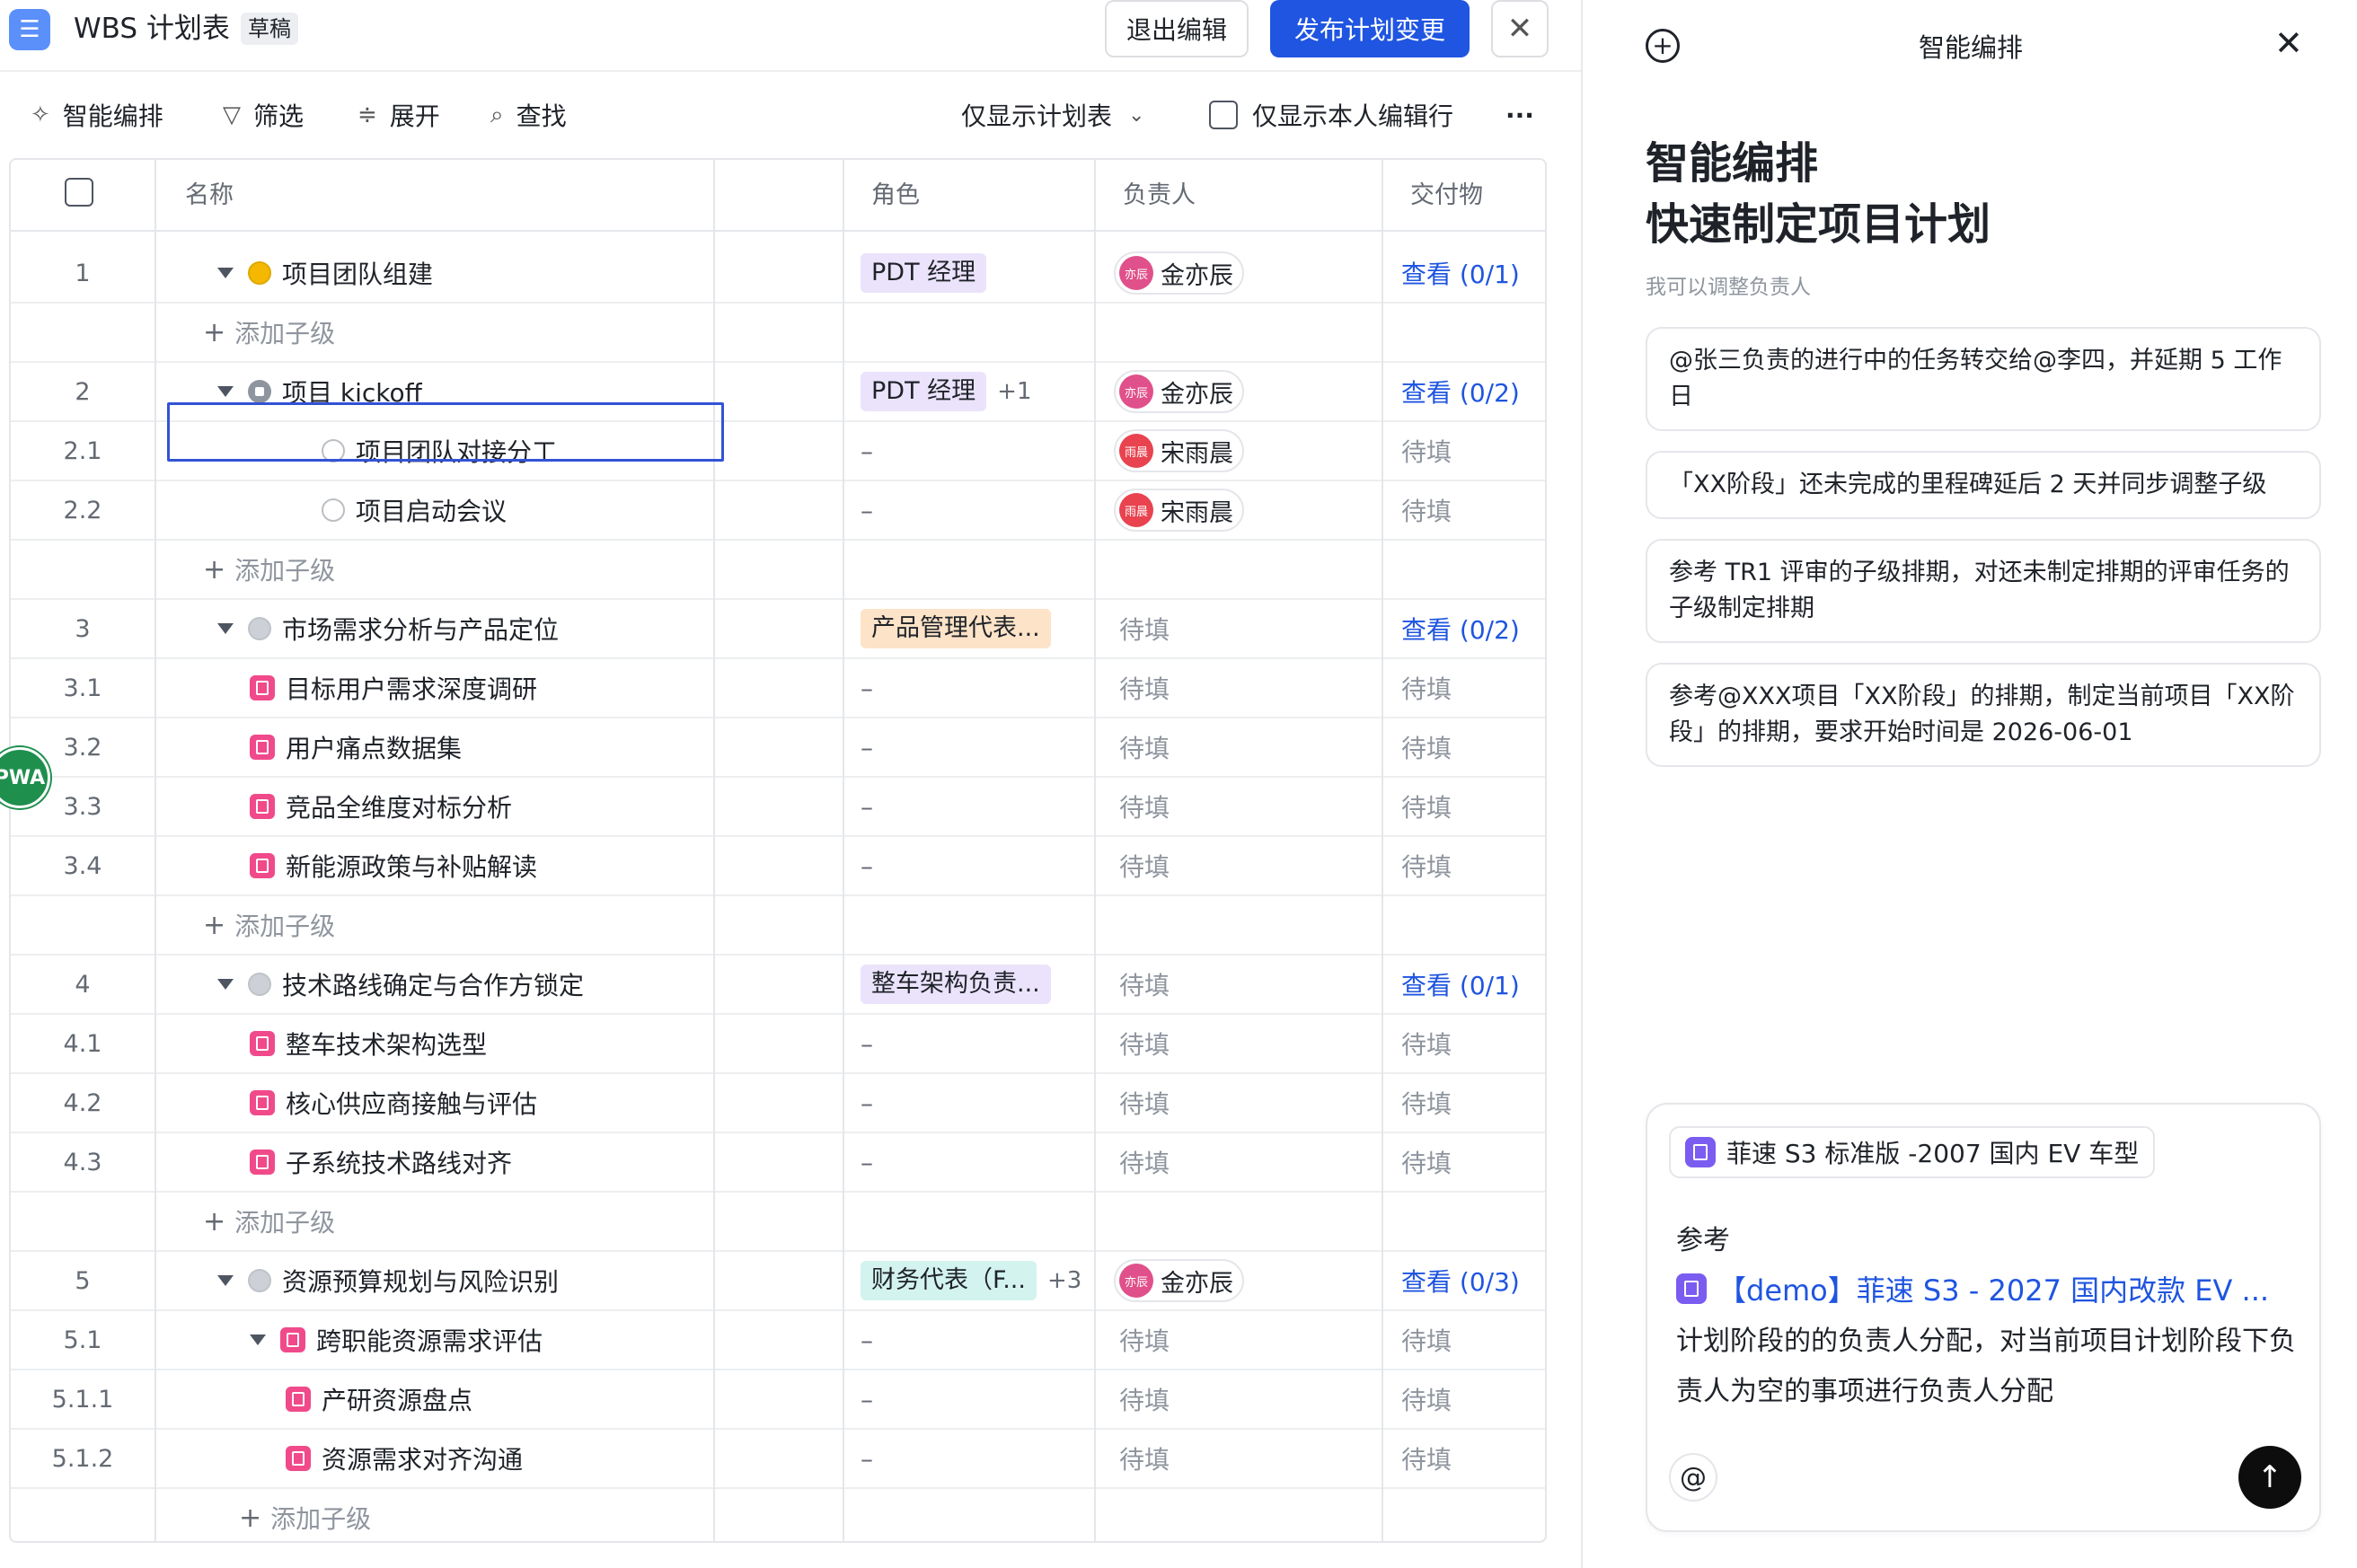 This screenshot has width=2357, height=1568. I want to click on mine-only-toggle: 仅显示本人编辑行, so click(1331, 115).